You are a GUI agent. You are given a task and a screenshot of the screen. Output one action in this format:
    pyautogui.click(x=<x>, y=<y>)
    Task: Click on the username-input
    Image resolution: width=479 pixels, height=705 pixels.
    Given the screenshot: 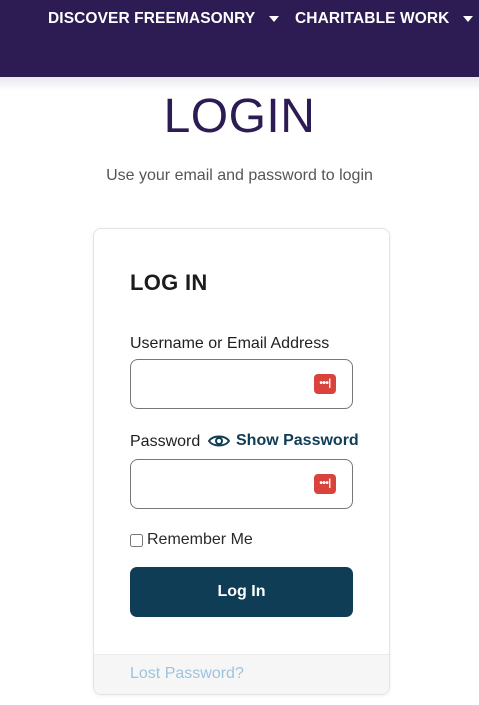 What is the action you would take?
    pyautogui.click(x=221, y=384)
    